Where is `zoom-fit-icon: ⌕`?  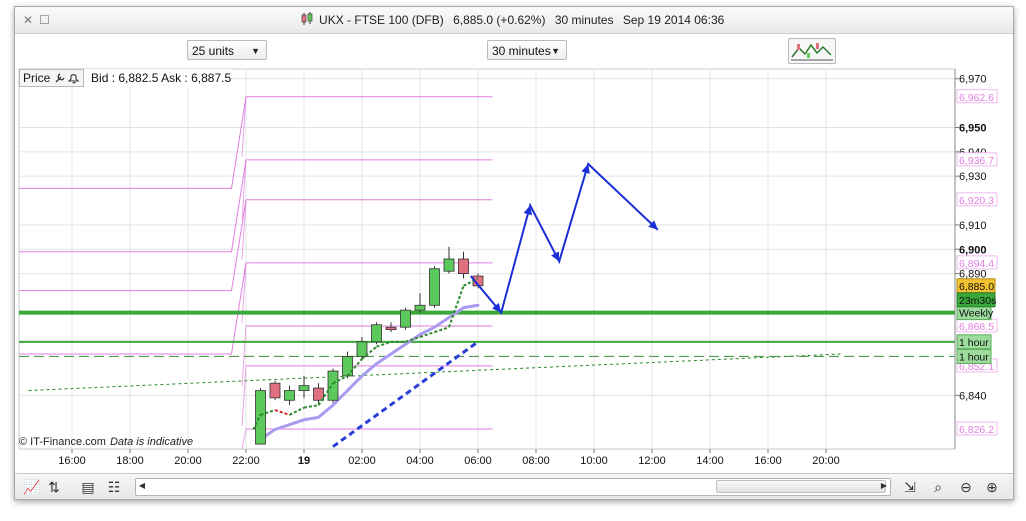 zoom-fit-icon: ⌕ is located at coordinates (938, 487).